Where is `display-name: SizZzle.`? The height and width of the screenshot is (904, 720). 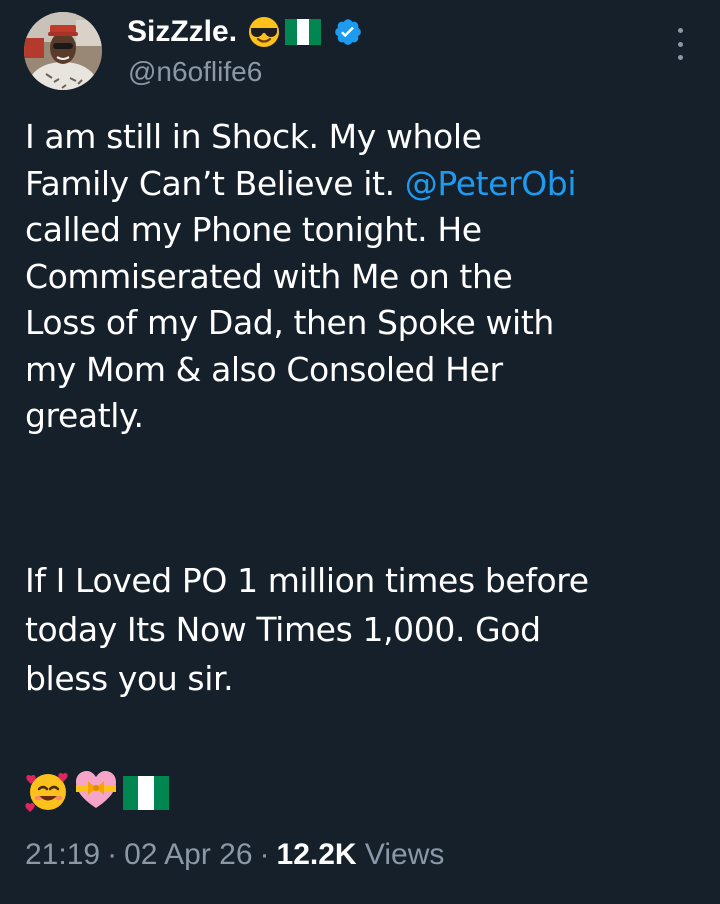 display-name: SizZzle. is located at coordinates (182, 32).